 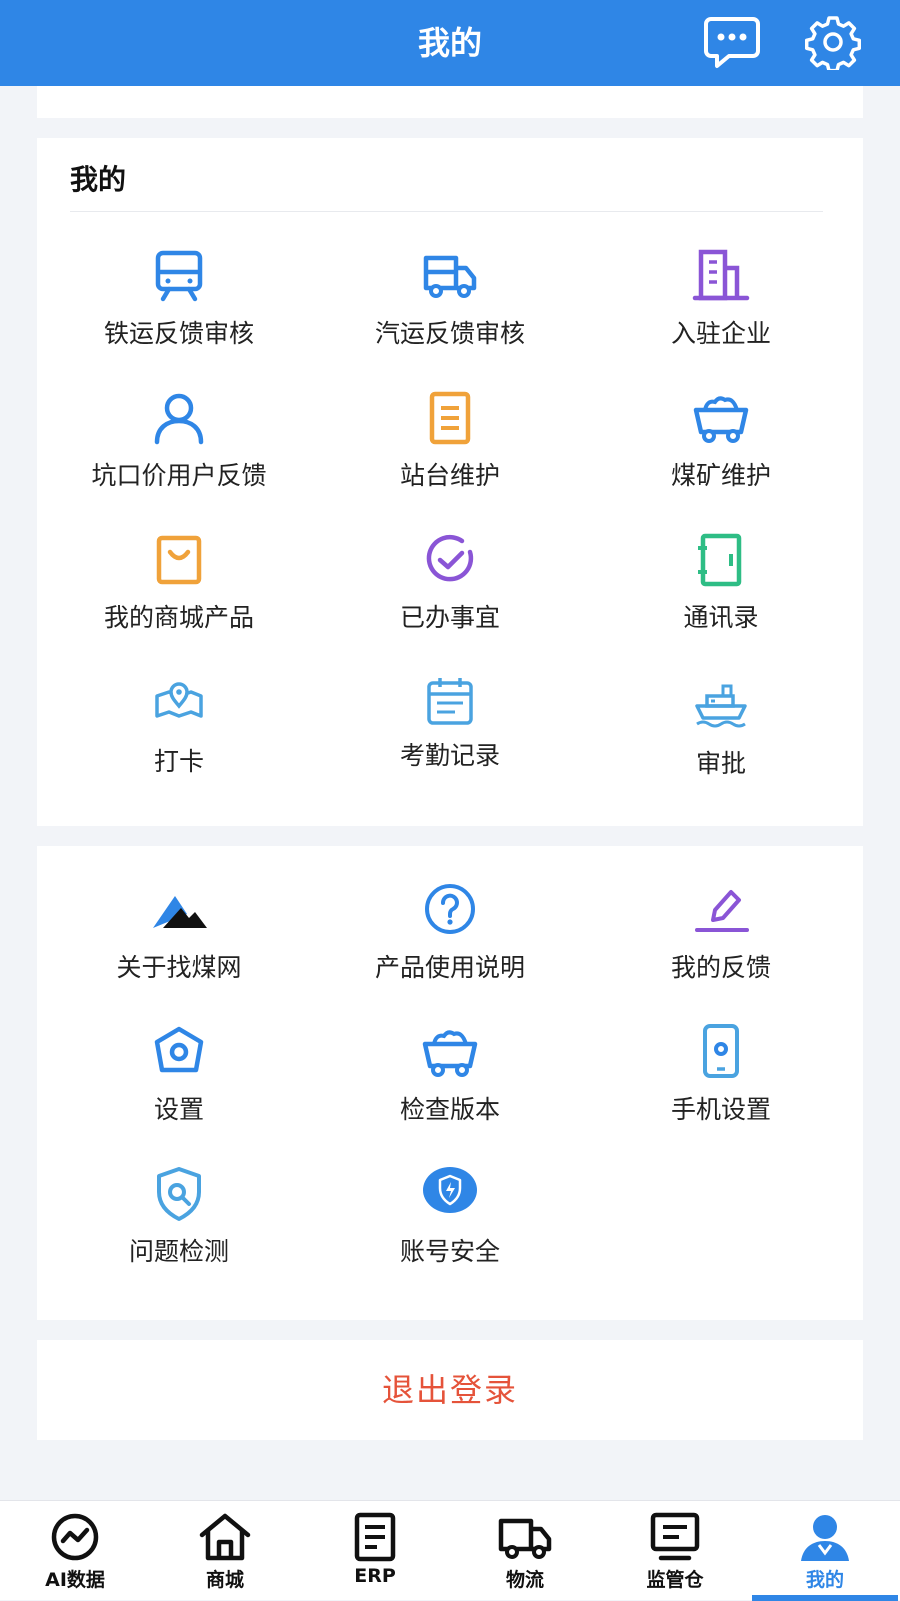 What do you see at coordinates (179, 418) in the screenshot?
I see `user-icon` at bounding box center [179, 418].